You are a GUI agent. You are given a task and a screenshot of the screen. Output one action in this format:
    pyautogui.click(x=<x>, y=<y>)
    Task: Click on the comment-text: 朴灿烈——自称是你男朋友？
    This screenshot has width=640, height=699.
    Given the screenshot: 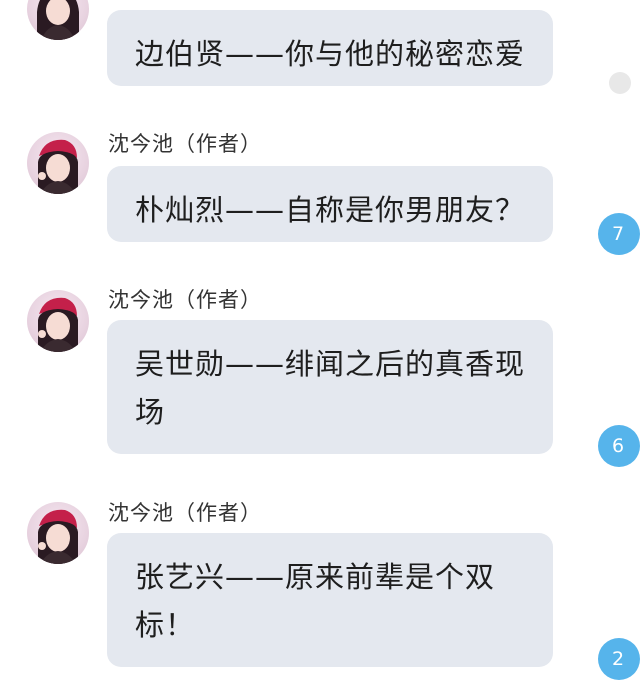 What is the action you would take?
    pyautogui.click(x=330, y=210)
    